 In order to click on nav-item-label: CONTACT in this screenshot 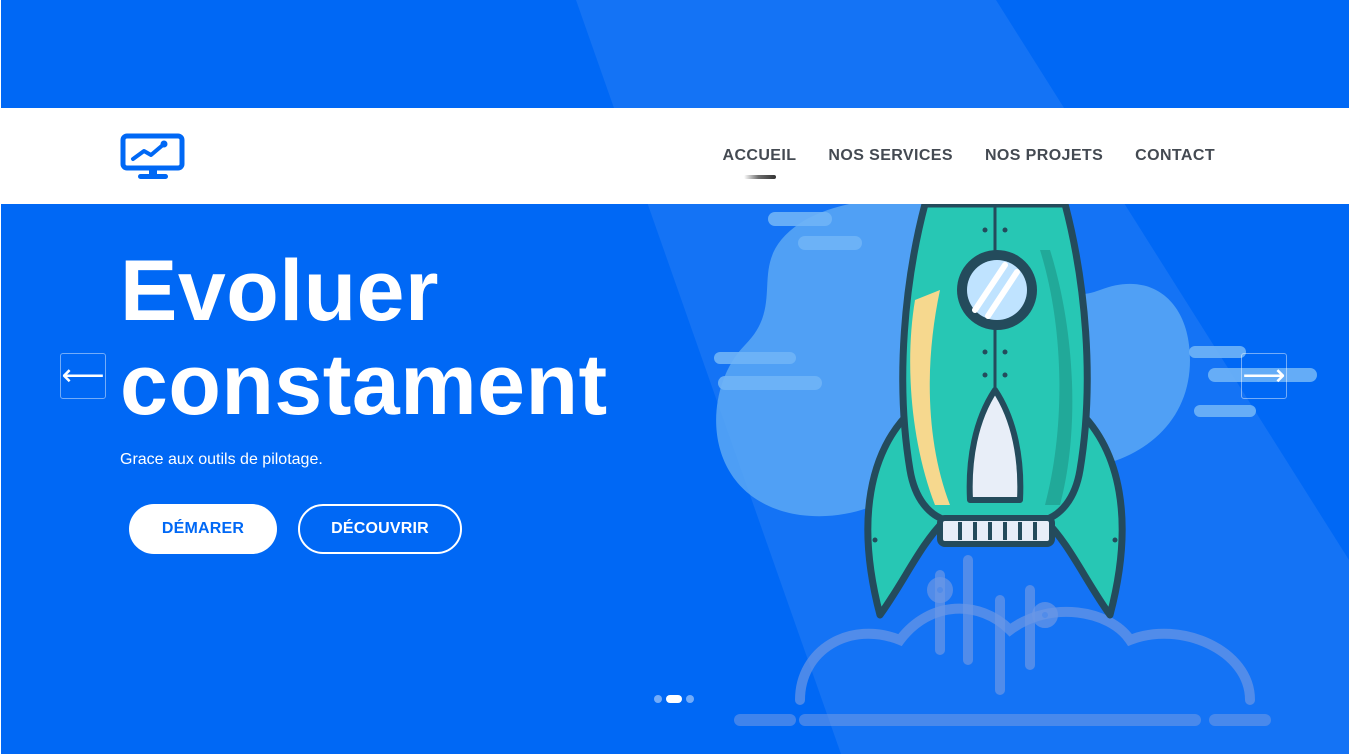, I will do `click(1175, 155)`.